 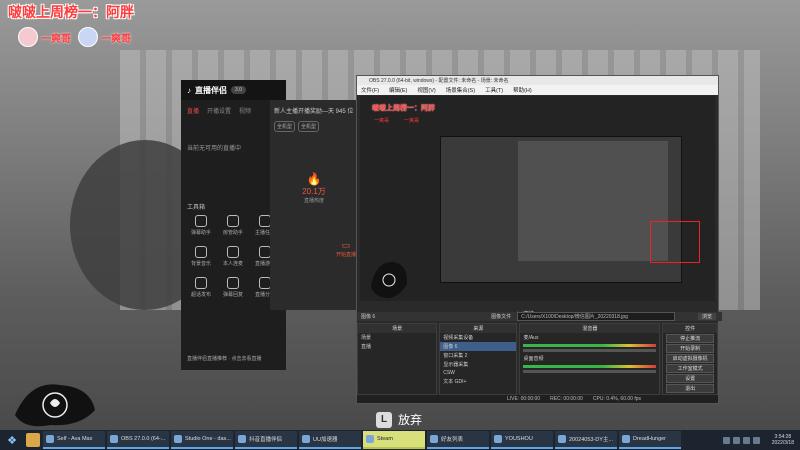 What do you see at coordinates (314, 191) in the screenshot?
I see `hot-value: 20.1万` at bounding box center [314, 191].